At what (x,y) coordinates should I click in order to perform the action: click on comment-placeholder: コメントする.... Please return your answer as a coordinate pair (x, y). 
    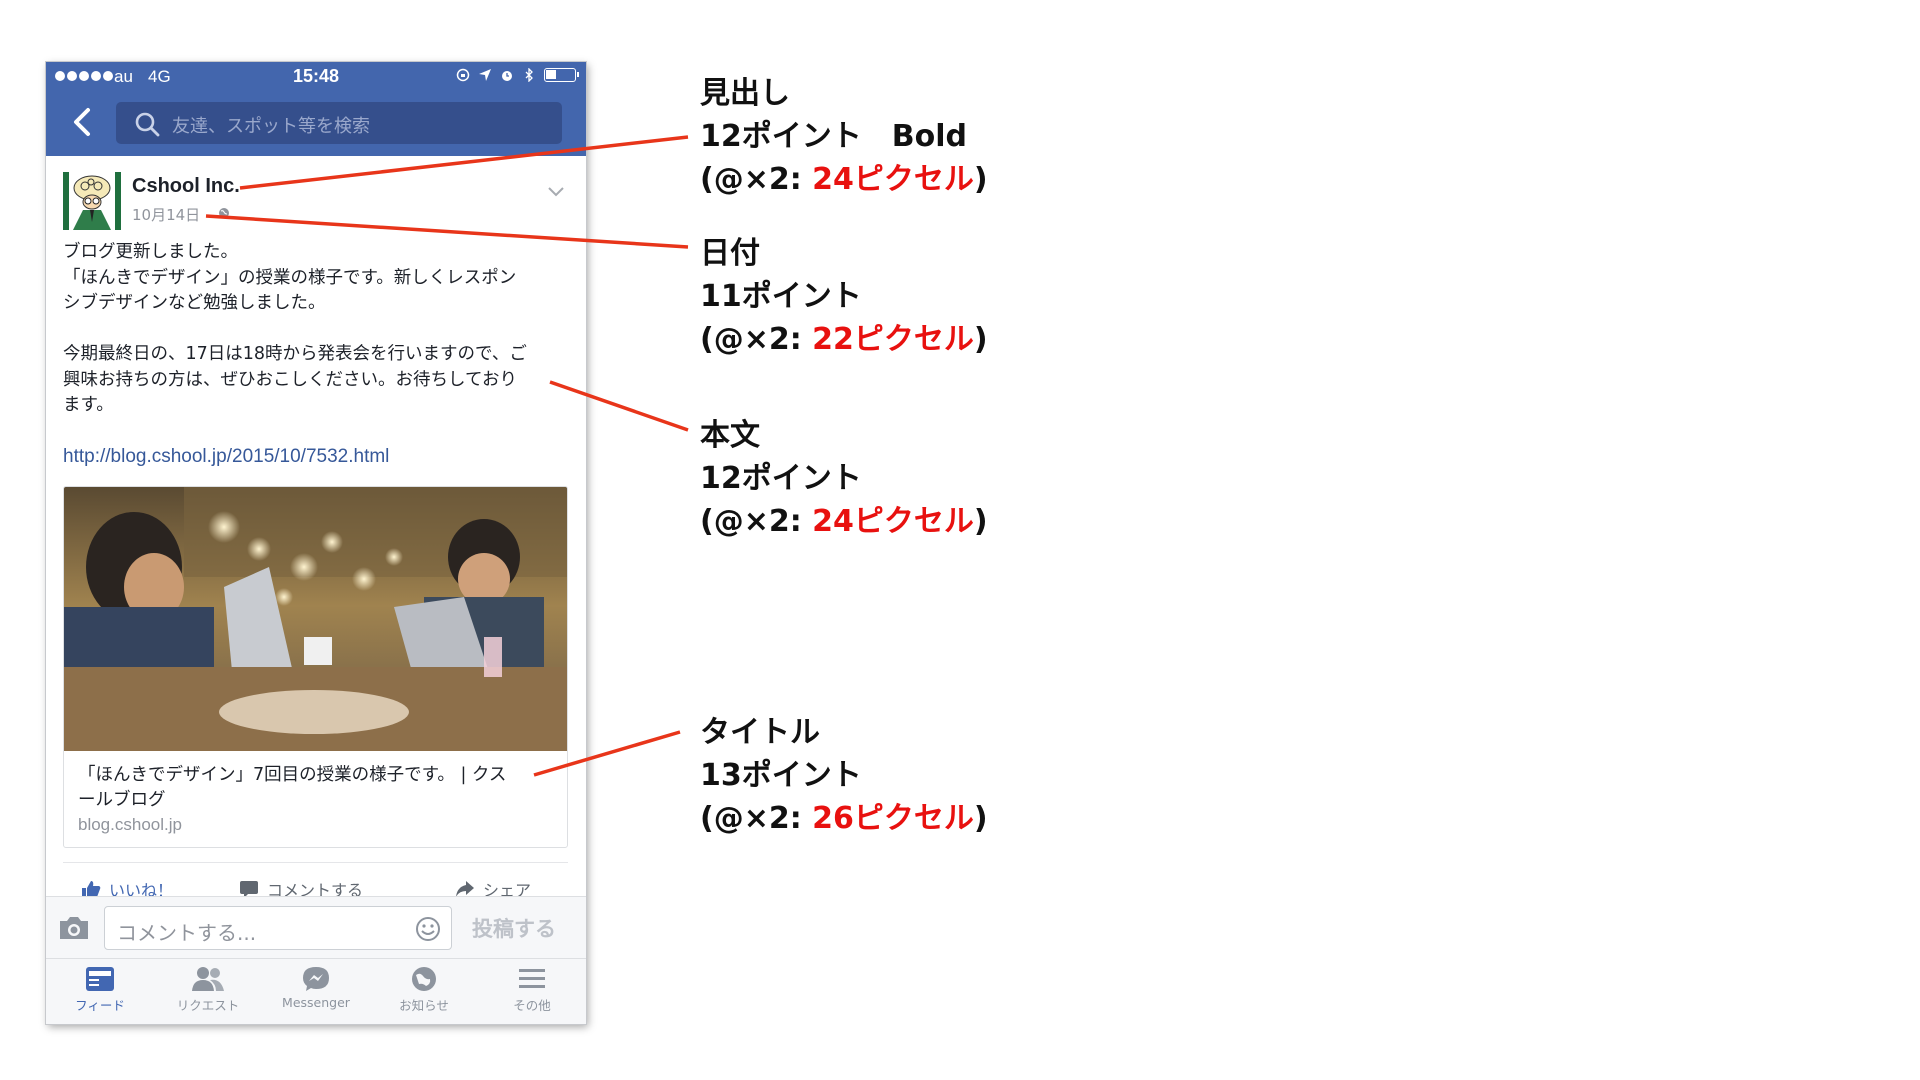
    Looking at the image, I should click on (187, 933).